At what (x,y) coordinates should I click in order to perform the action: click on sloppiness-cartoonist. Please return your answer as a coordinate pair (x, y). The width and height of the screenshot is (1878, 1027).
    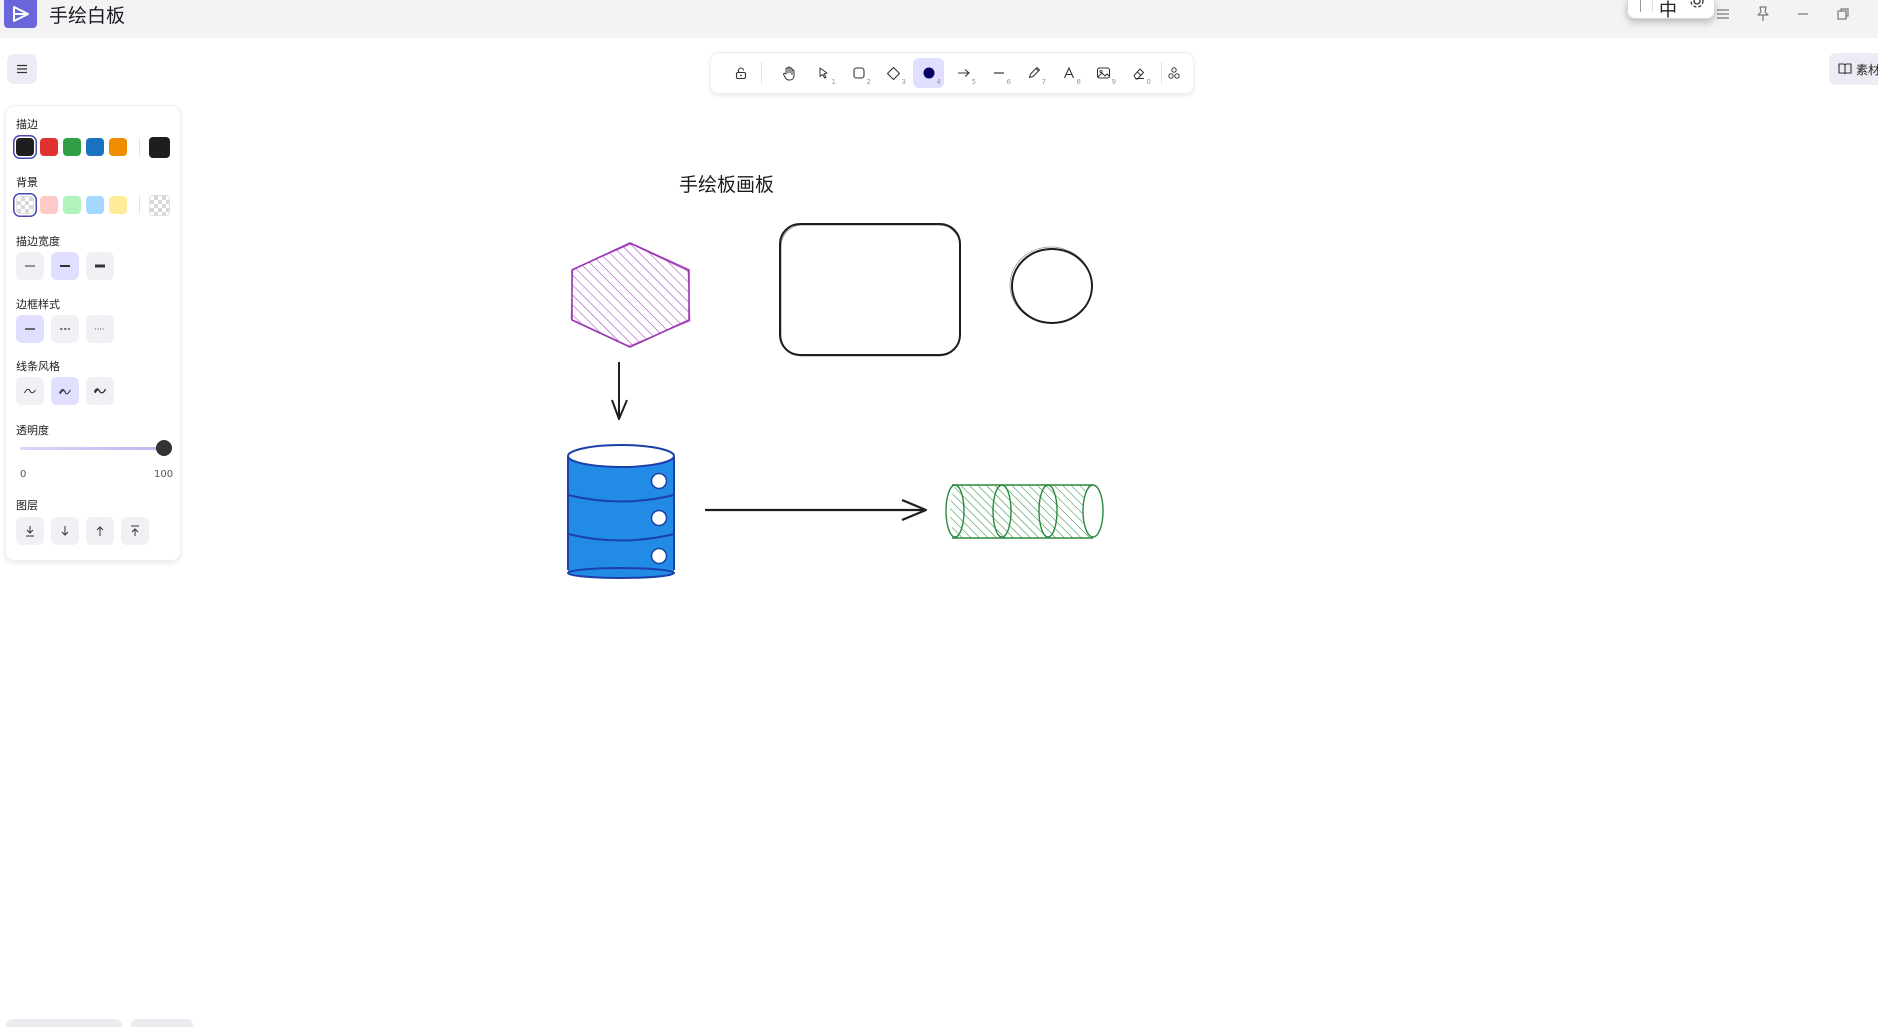
    Looking at the image, I should click on (100, 391).